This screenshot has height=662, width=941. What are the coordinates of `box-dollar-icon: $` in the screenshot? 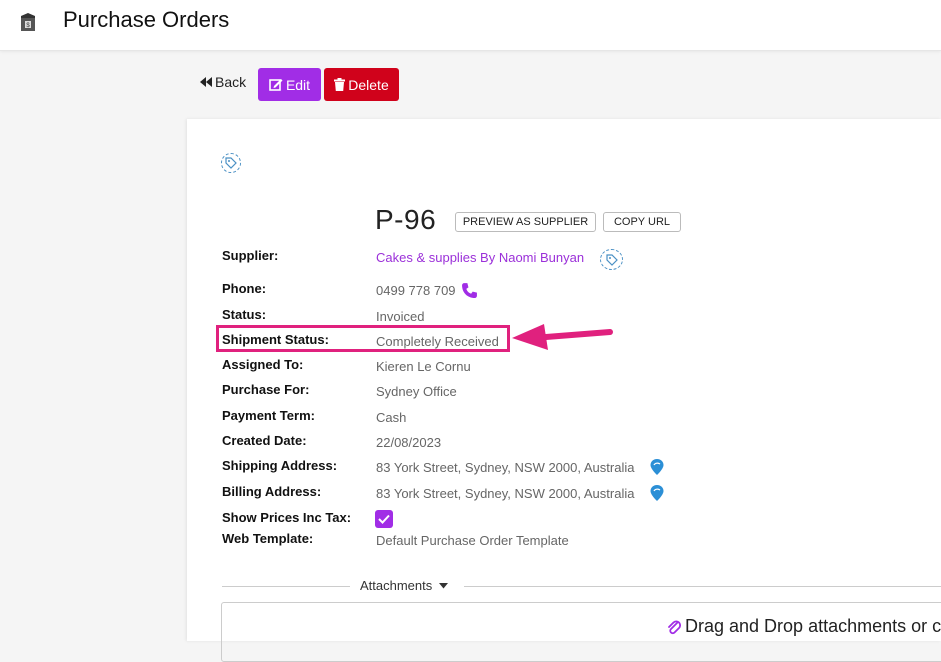 It's located at (28, 22).